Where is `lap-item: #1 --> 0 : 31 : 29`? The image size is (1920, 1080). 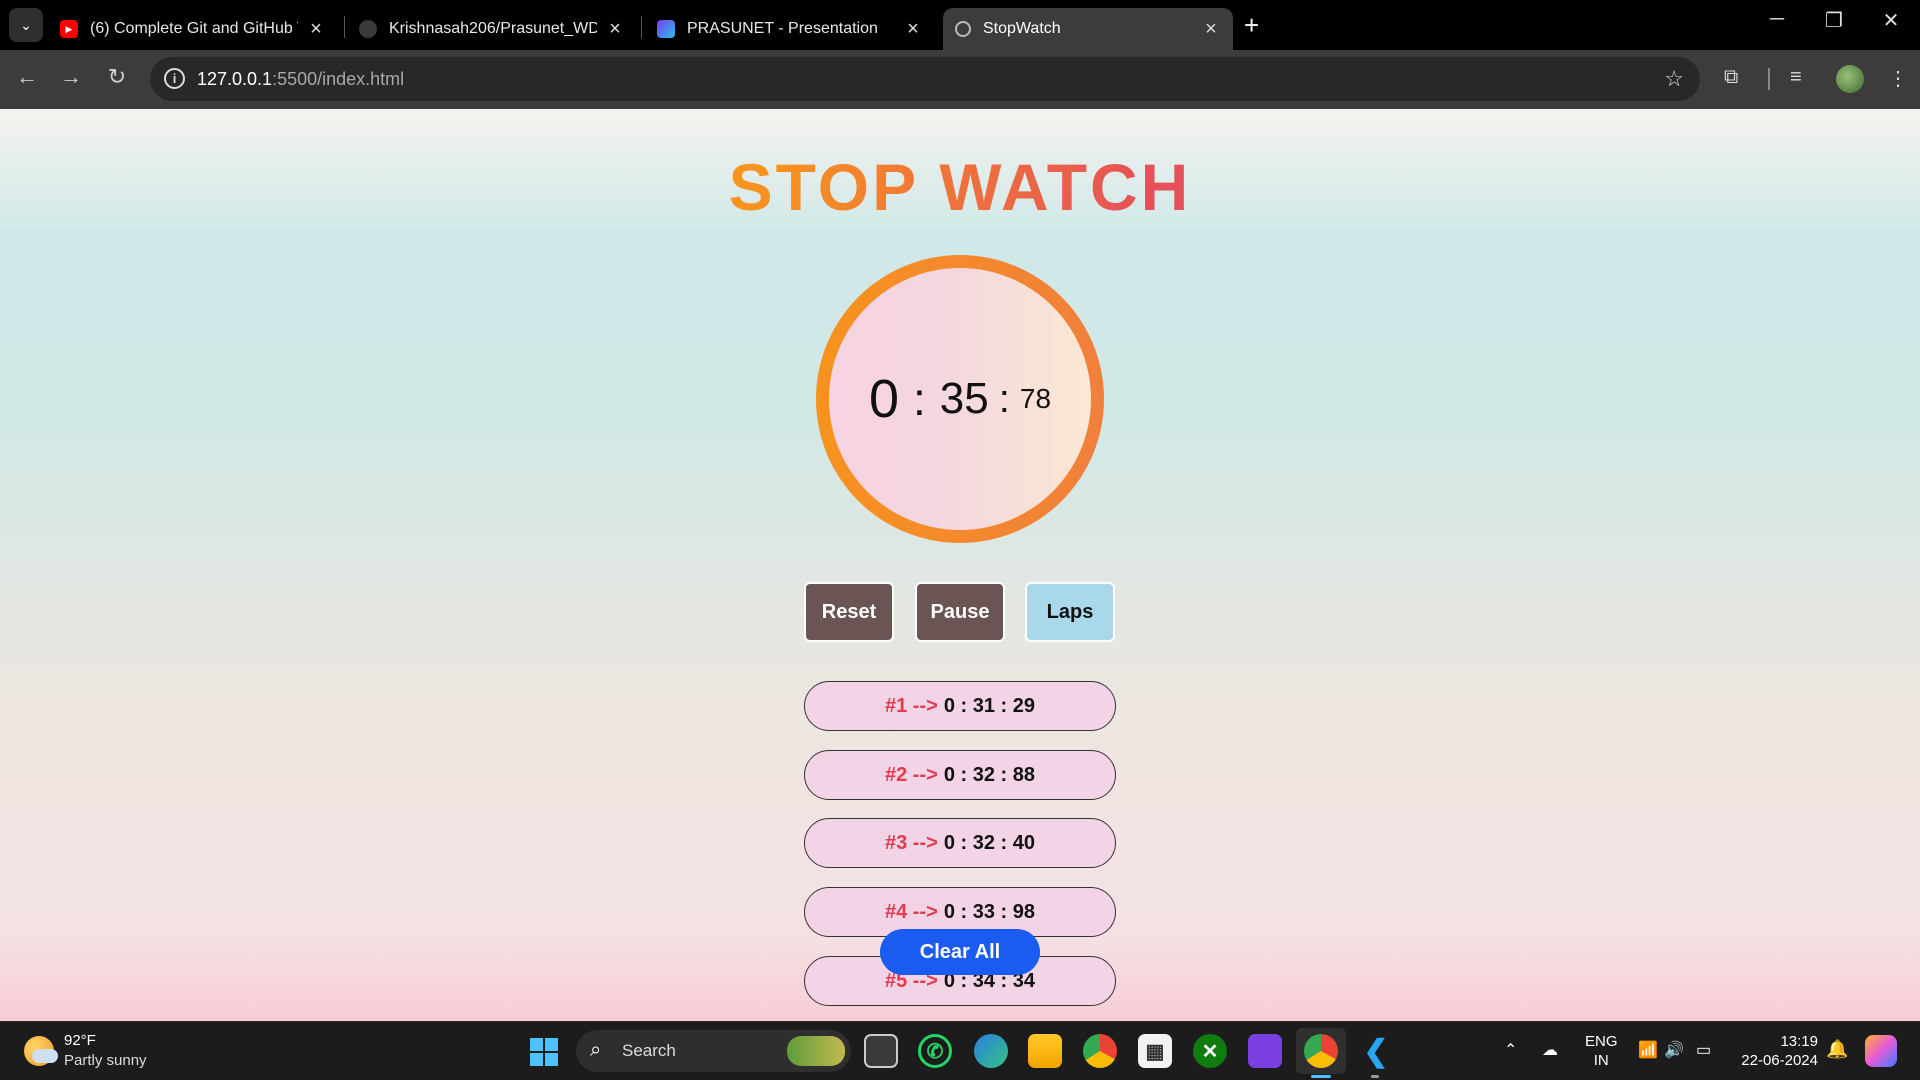
lap-item: #1 --> 0 : 31 : 29 is located at coordinates (960, 706).